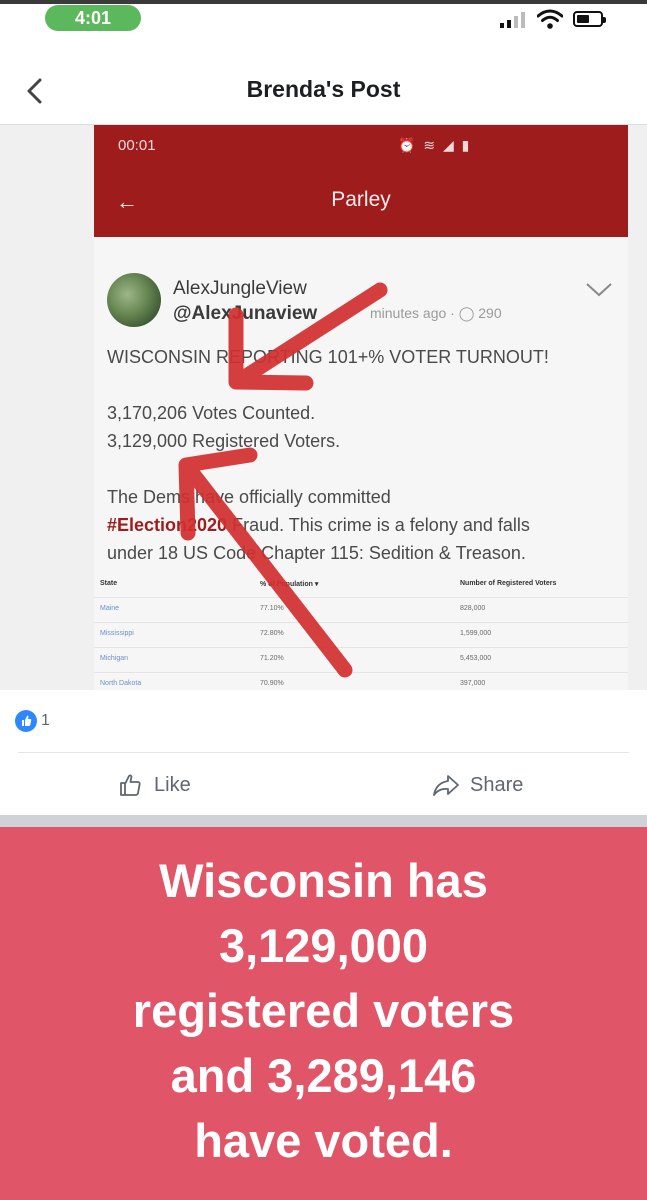 The image size is (647, 1200). Describe the element at coordinates (323, 945) in the screenshot. I see `banner-line: 3,129,000` at that location.